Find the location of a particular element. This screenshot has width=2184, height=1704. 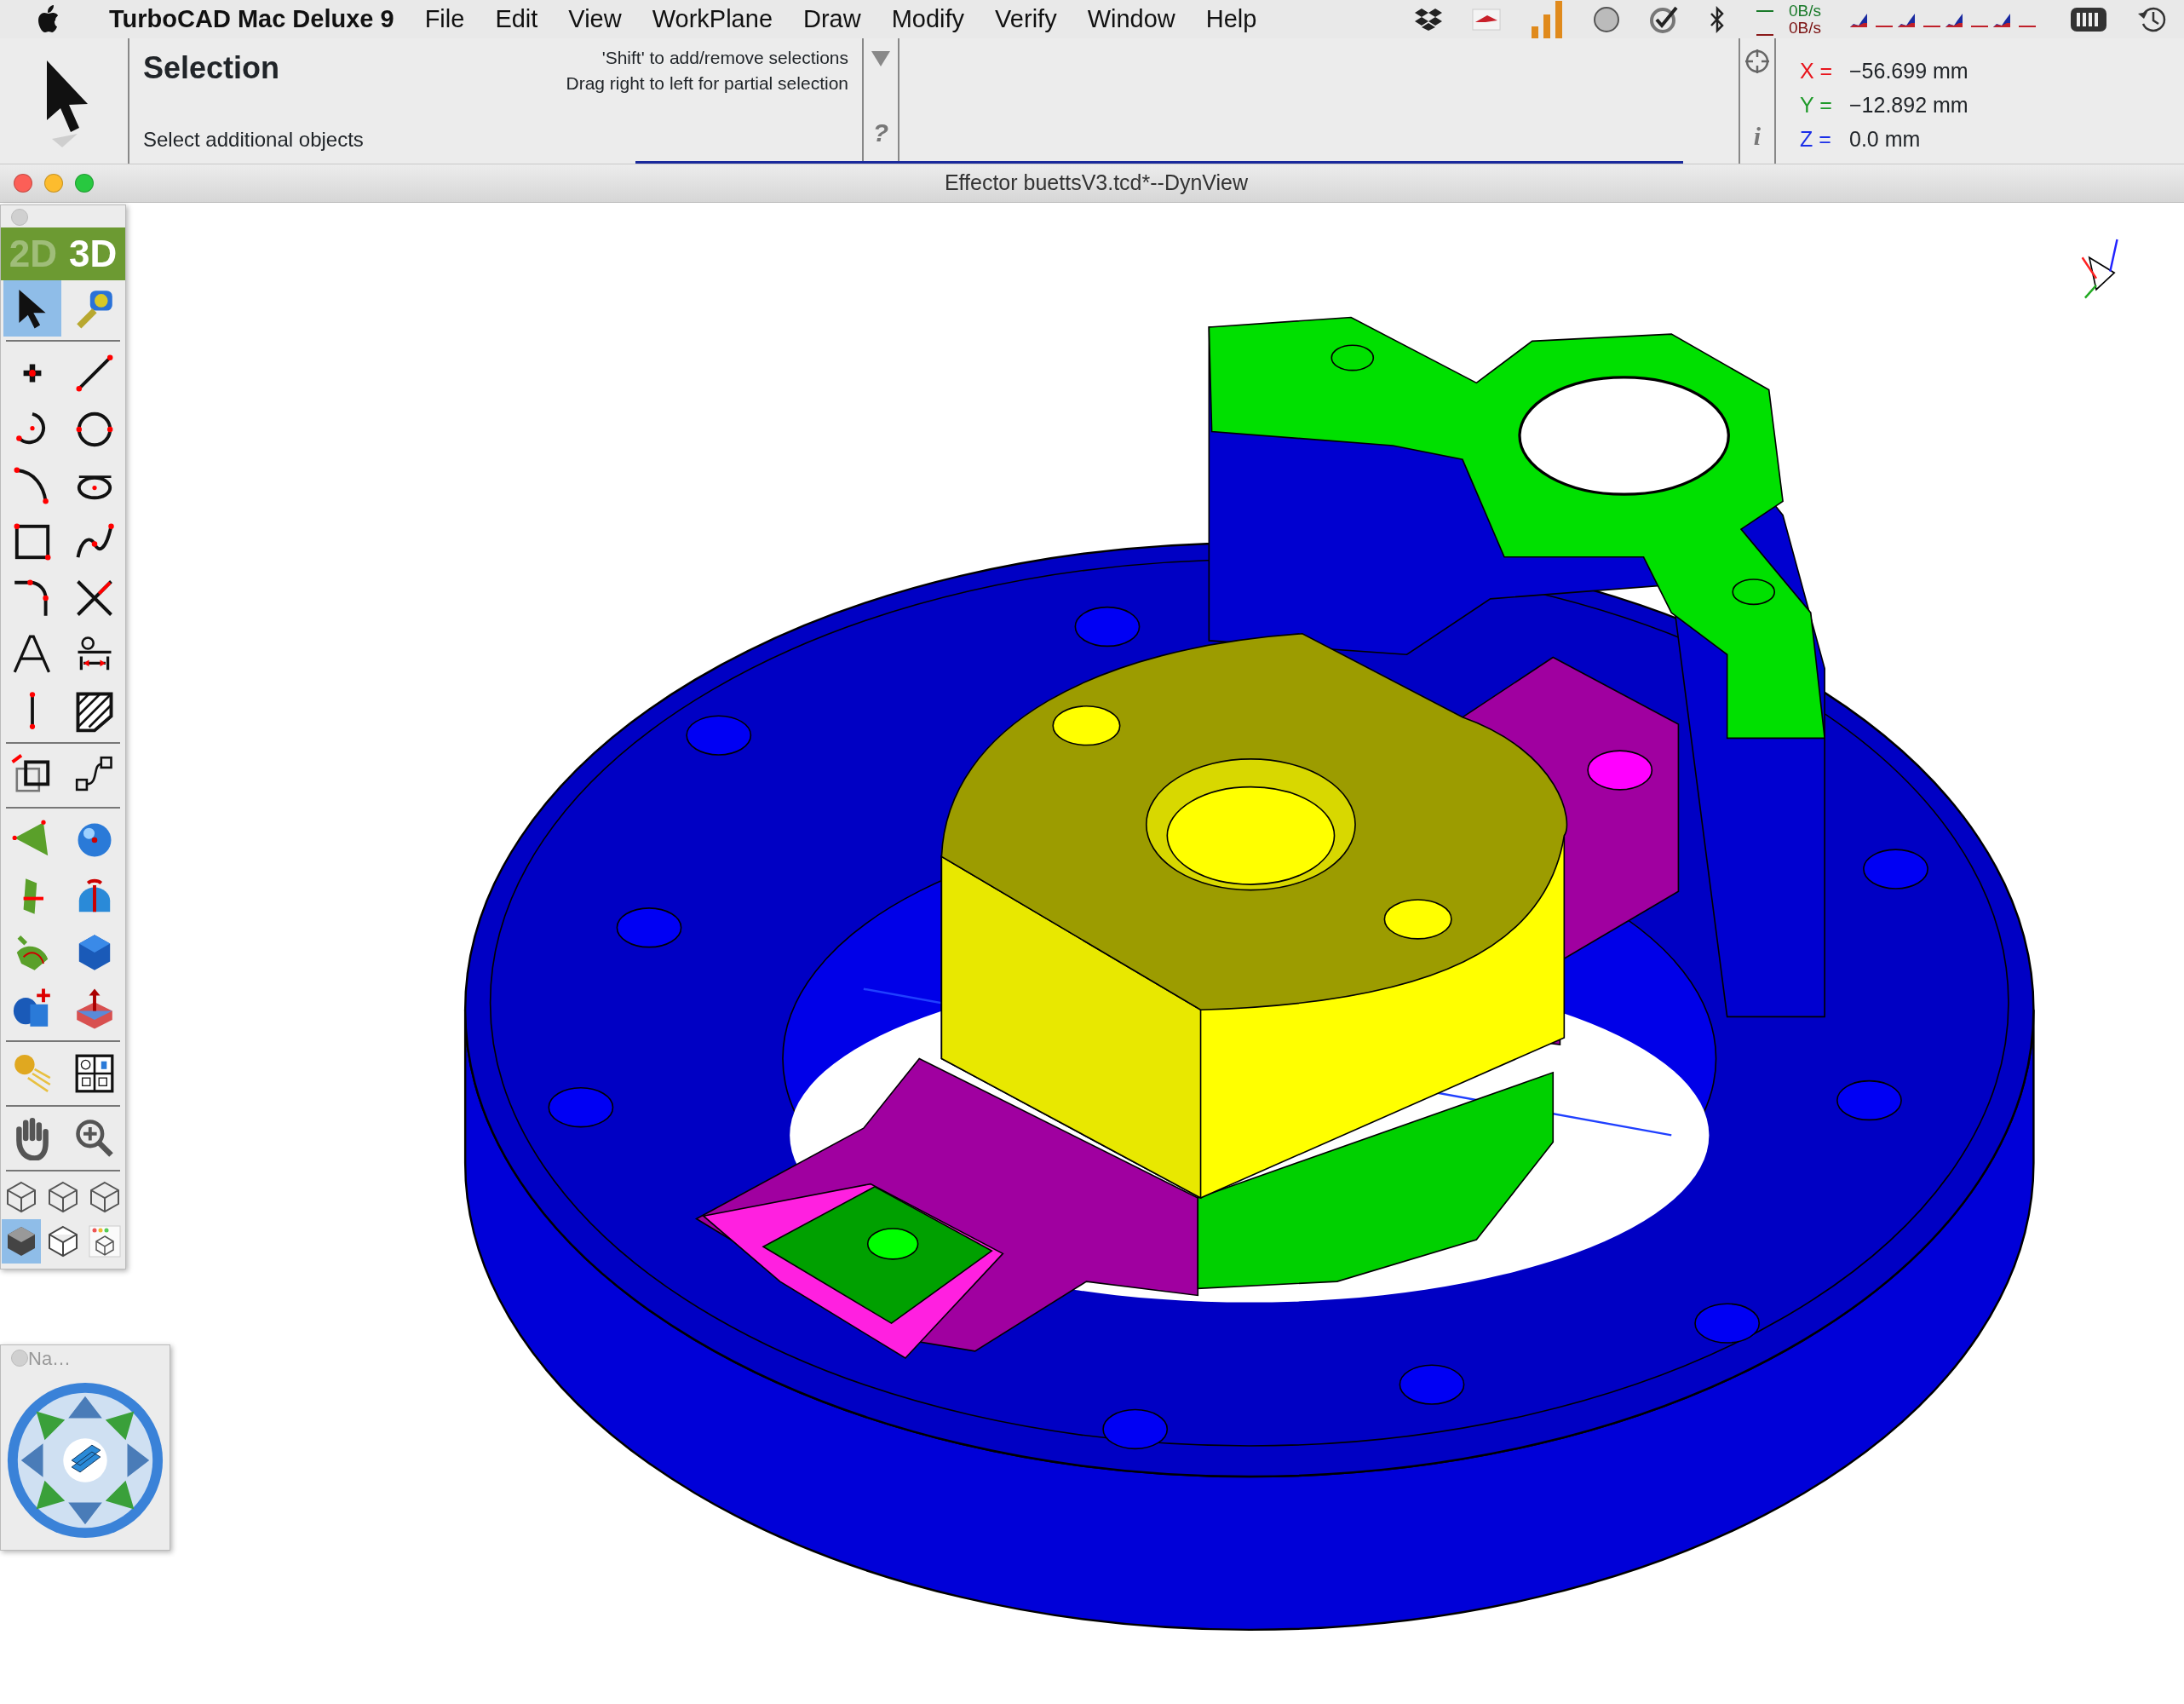

menu-item: Help is located at coordinates (1231, 19).